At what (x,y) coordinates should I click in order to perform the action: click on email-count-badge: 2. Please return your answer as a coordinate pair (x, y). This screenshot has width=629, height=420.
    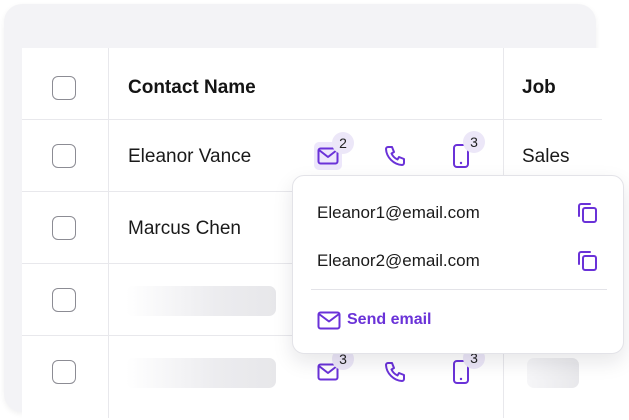
    Looking at the image, I should click on (343, 143).